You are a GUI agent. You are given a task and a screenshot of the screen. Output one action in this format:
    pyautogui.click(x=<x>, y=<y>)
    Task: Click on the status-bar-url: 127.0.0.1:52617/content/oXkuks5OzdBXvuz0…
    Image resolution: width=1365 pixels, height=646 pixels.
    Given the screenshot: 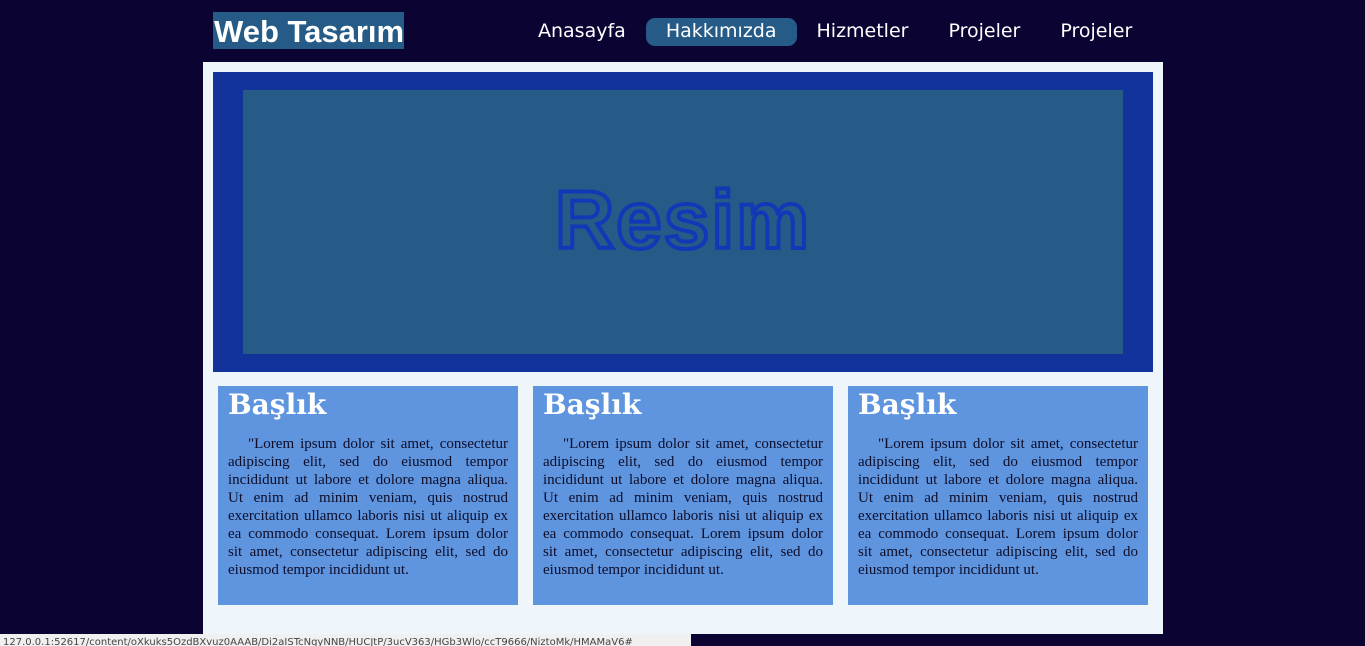 What is the action you would take?
    pyautogui.click(x=345, y=640)
    